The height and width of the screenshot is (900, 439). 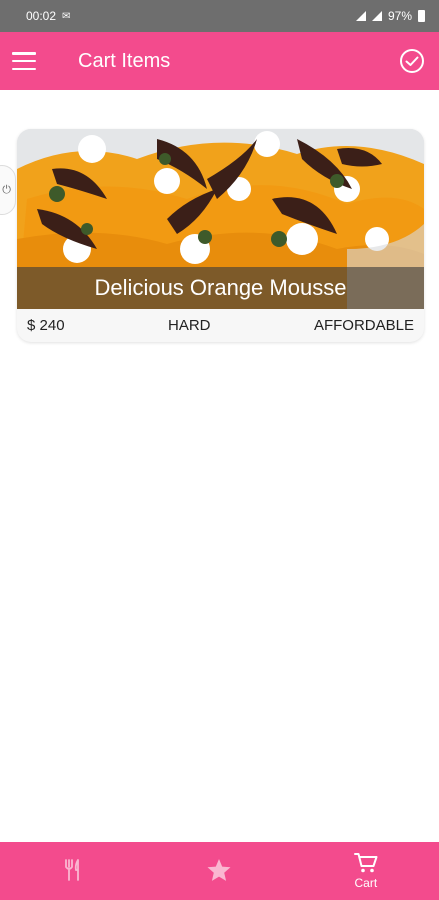 I want to click on utensils-icon, so click(x=72, y=870).